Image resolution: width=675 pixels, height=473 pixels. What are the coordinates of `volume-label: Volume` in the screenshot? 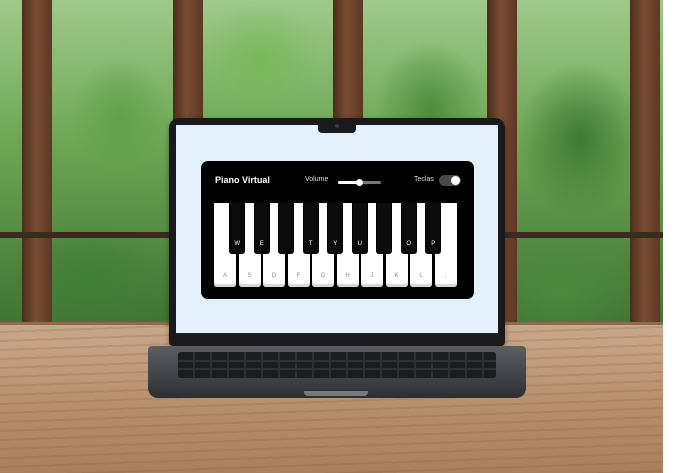 It's located at (317, 179).